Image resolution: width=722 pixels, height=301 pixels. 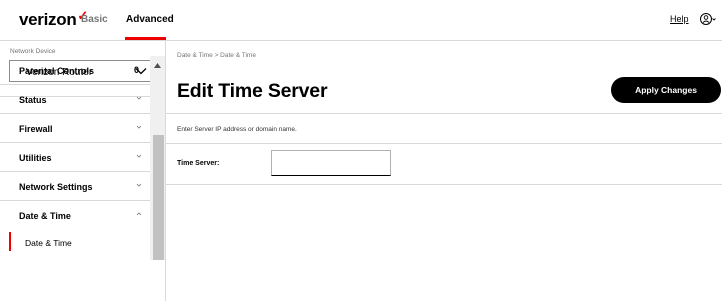 I want to click on tab-advanced: Advanced, so click(x=150, y=19).